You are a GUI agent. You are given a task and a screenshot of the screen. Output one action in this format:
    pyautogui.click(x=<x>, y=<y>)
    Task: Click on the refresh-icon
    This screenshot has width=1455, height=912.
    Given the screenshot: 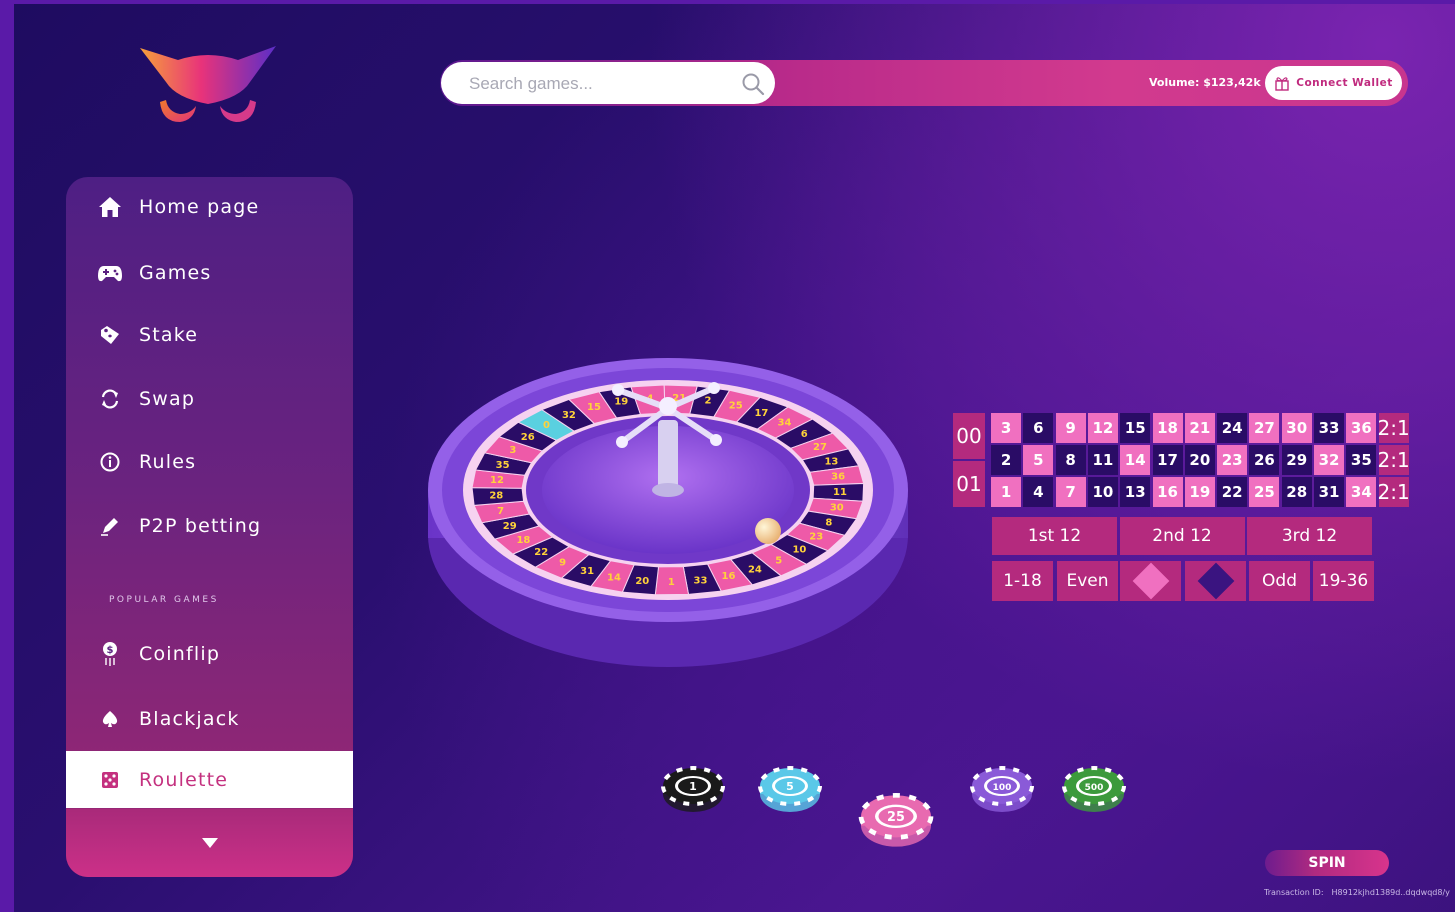 What is the action you would take?
    pyautogui.click(x=110, y=399)
    